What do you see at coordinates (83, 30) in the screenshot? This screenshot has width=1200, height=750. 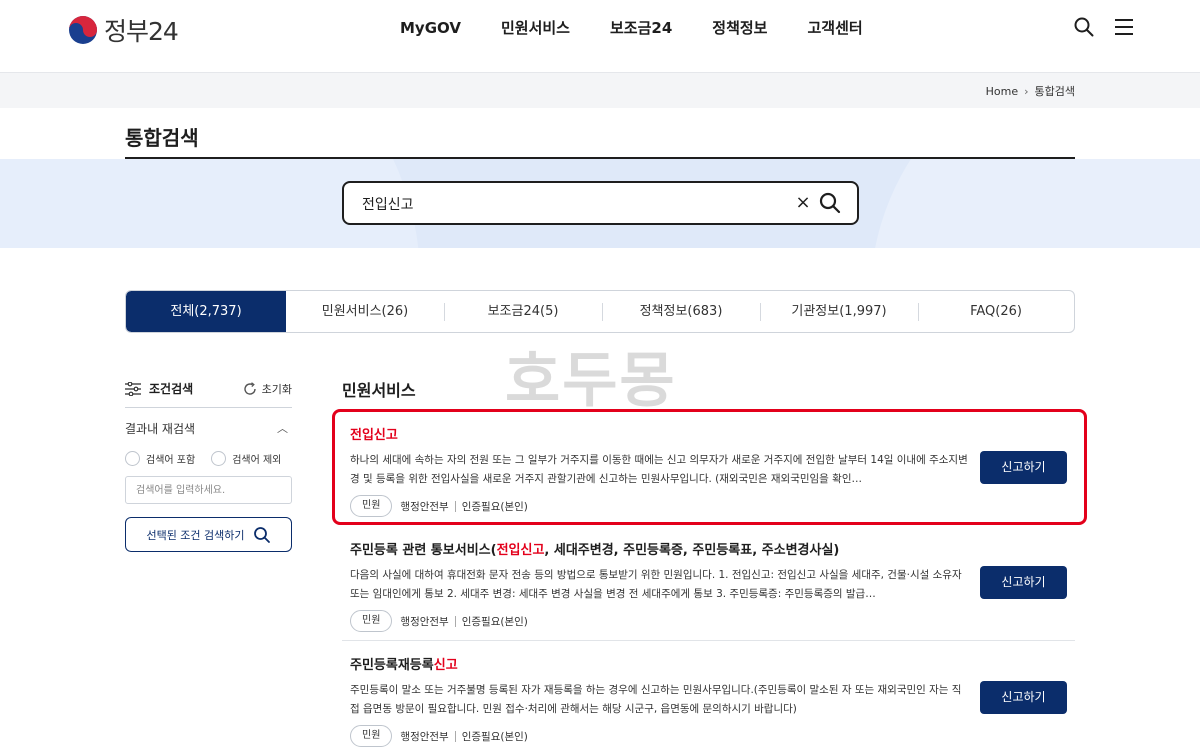 I see `taegeuk-logo-icon` at bounding box center [83, 30].